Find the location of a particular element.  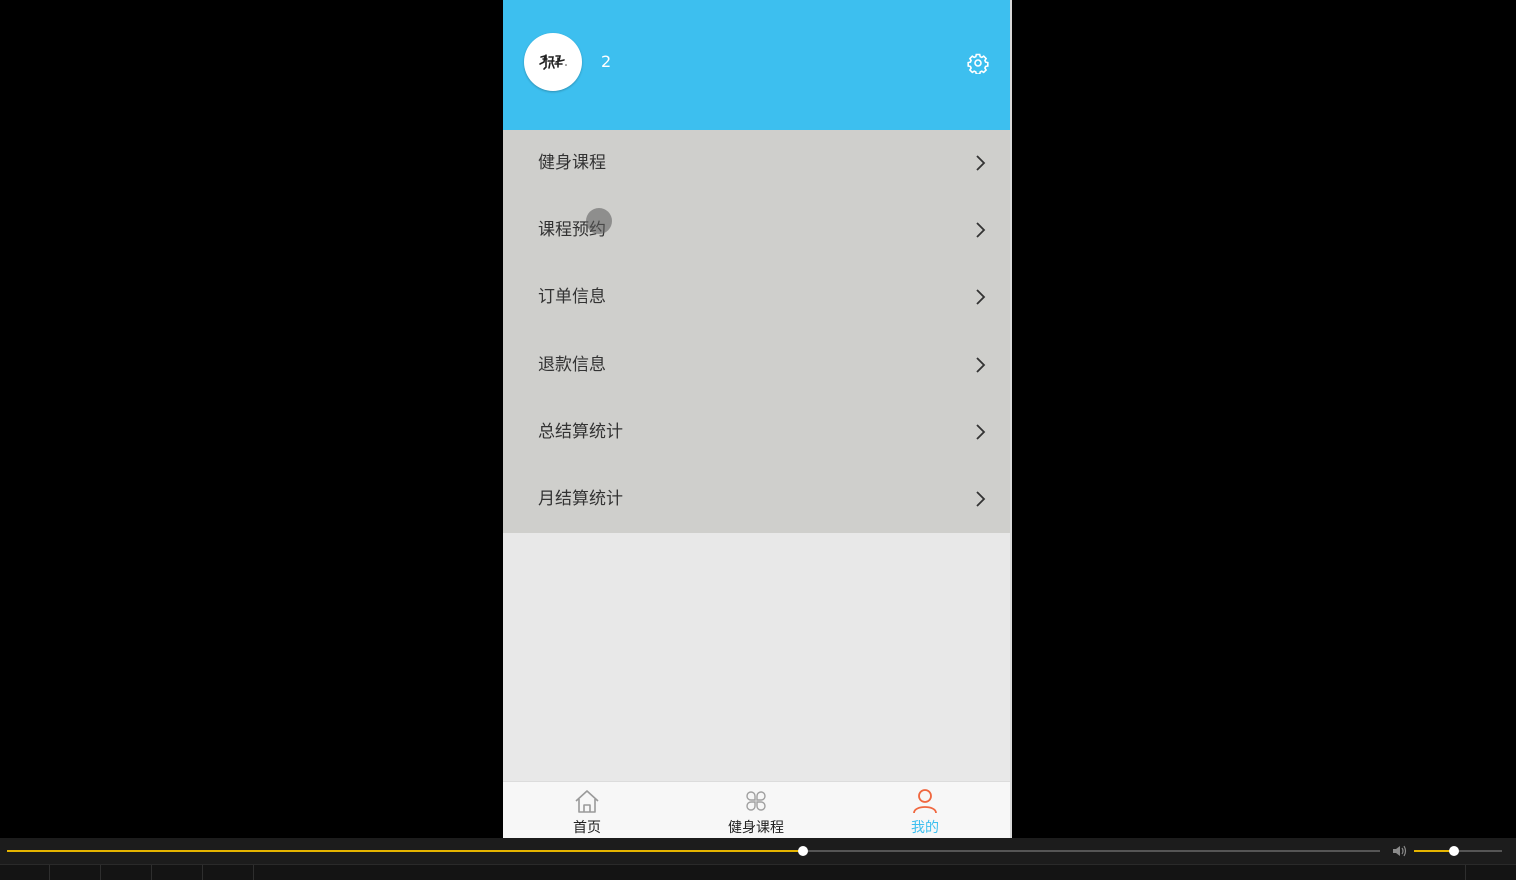

progress-fill is located at coordinates (405, 851).